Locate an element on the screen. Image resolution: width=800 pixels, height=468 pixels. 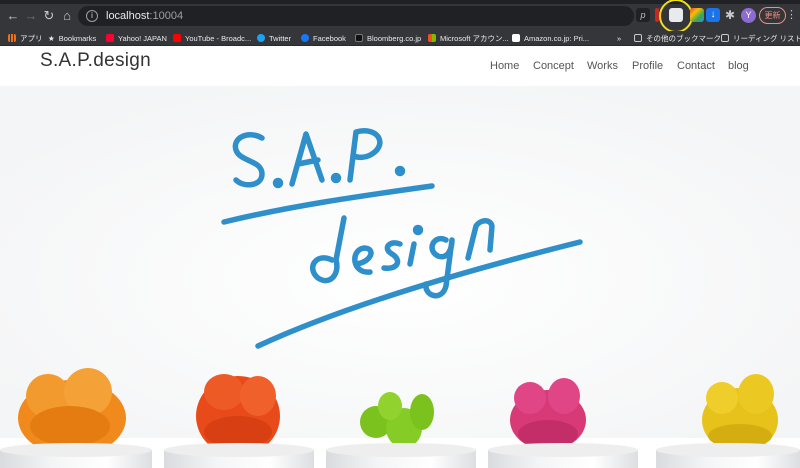
extension-p-icon: p is located at coordinates (643, 15).